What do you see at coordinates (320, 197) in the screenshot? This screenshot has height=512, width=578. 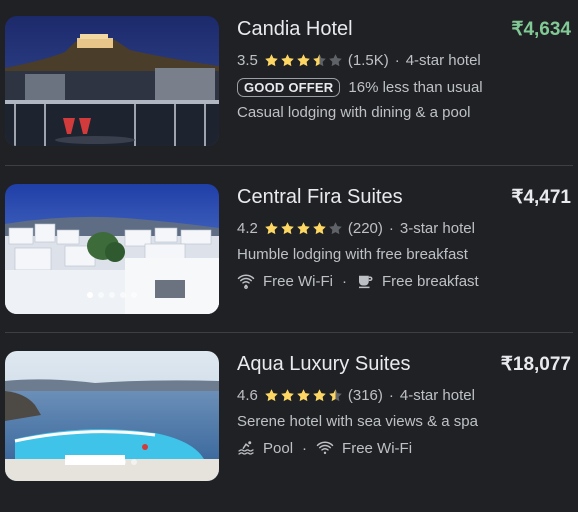 I see `hotel-name: Central Fira Suites` at bounding box center [320, 197].